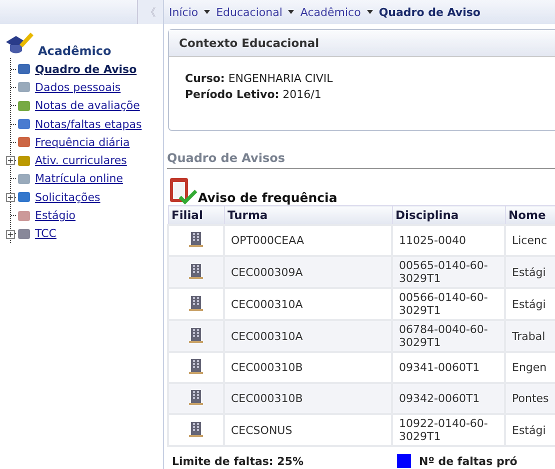 The image size is (555, 469). What do you see at coordinates (75, 51) in the screenshot?
I see `sidebar-title: Acadêmico` at bounding box center [75, 51].